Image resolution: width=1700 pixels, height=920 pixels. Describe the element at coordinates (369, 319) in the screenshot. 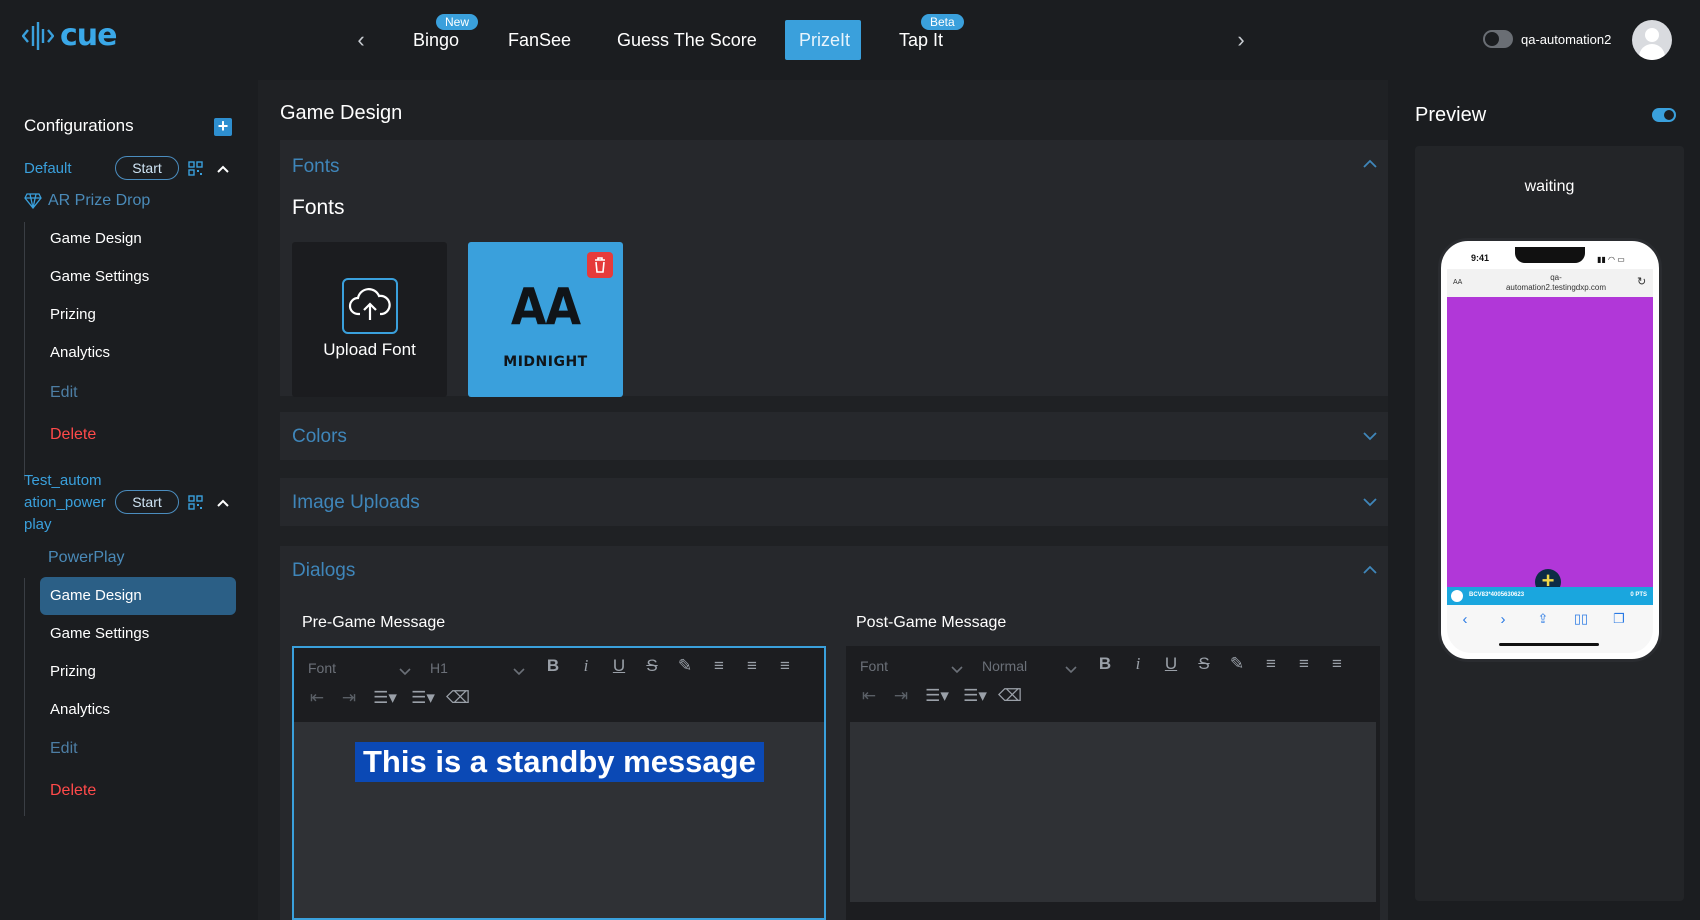

I see `upload-font-card: Upload Font` at that location.